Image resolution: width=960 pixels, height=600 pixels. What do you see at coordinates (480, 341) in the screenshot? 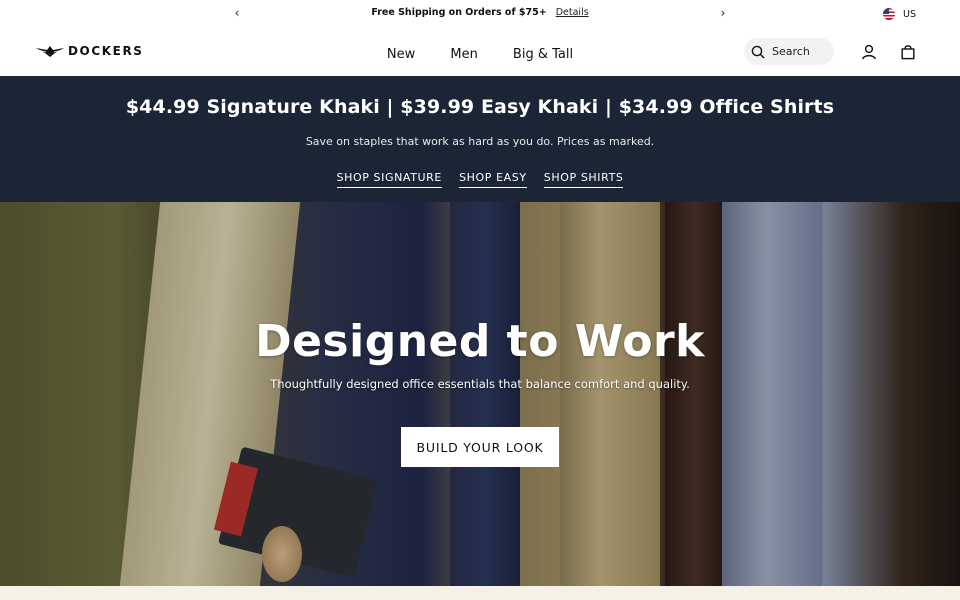
I see `hero-title: Designed to Work` at bounding box center [480, 341].